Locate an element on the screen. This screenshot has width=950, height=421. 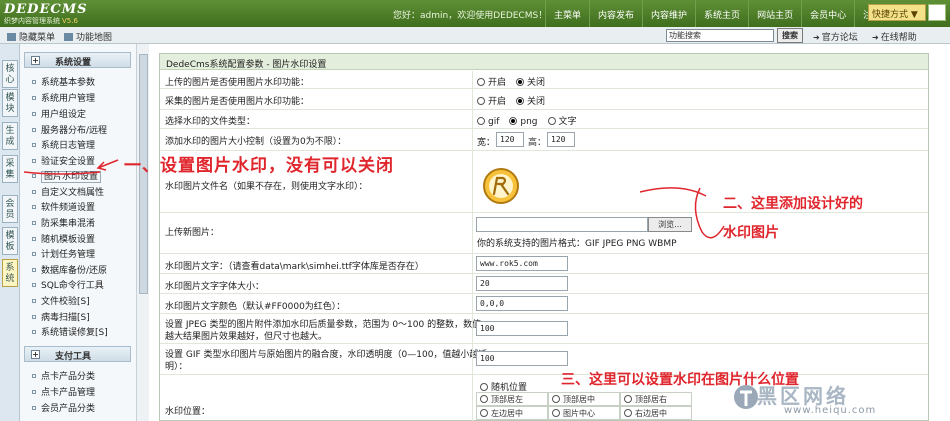
sidebar-item: 系统基本参数 is located at coordinates (63, 81).